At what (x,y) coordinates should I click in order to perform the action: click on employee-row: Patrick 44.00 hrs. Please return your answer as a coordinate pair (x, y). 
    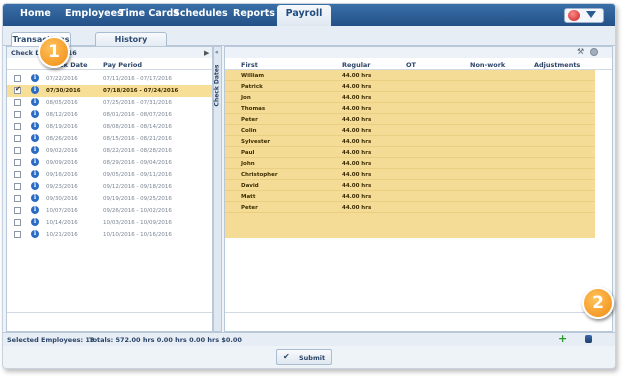
    Looking at the image, I should click on (410, 86).